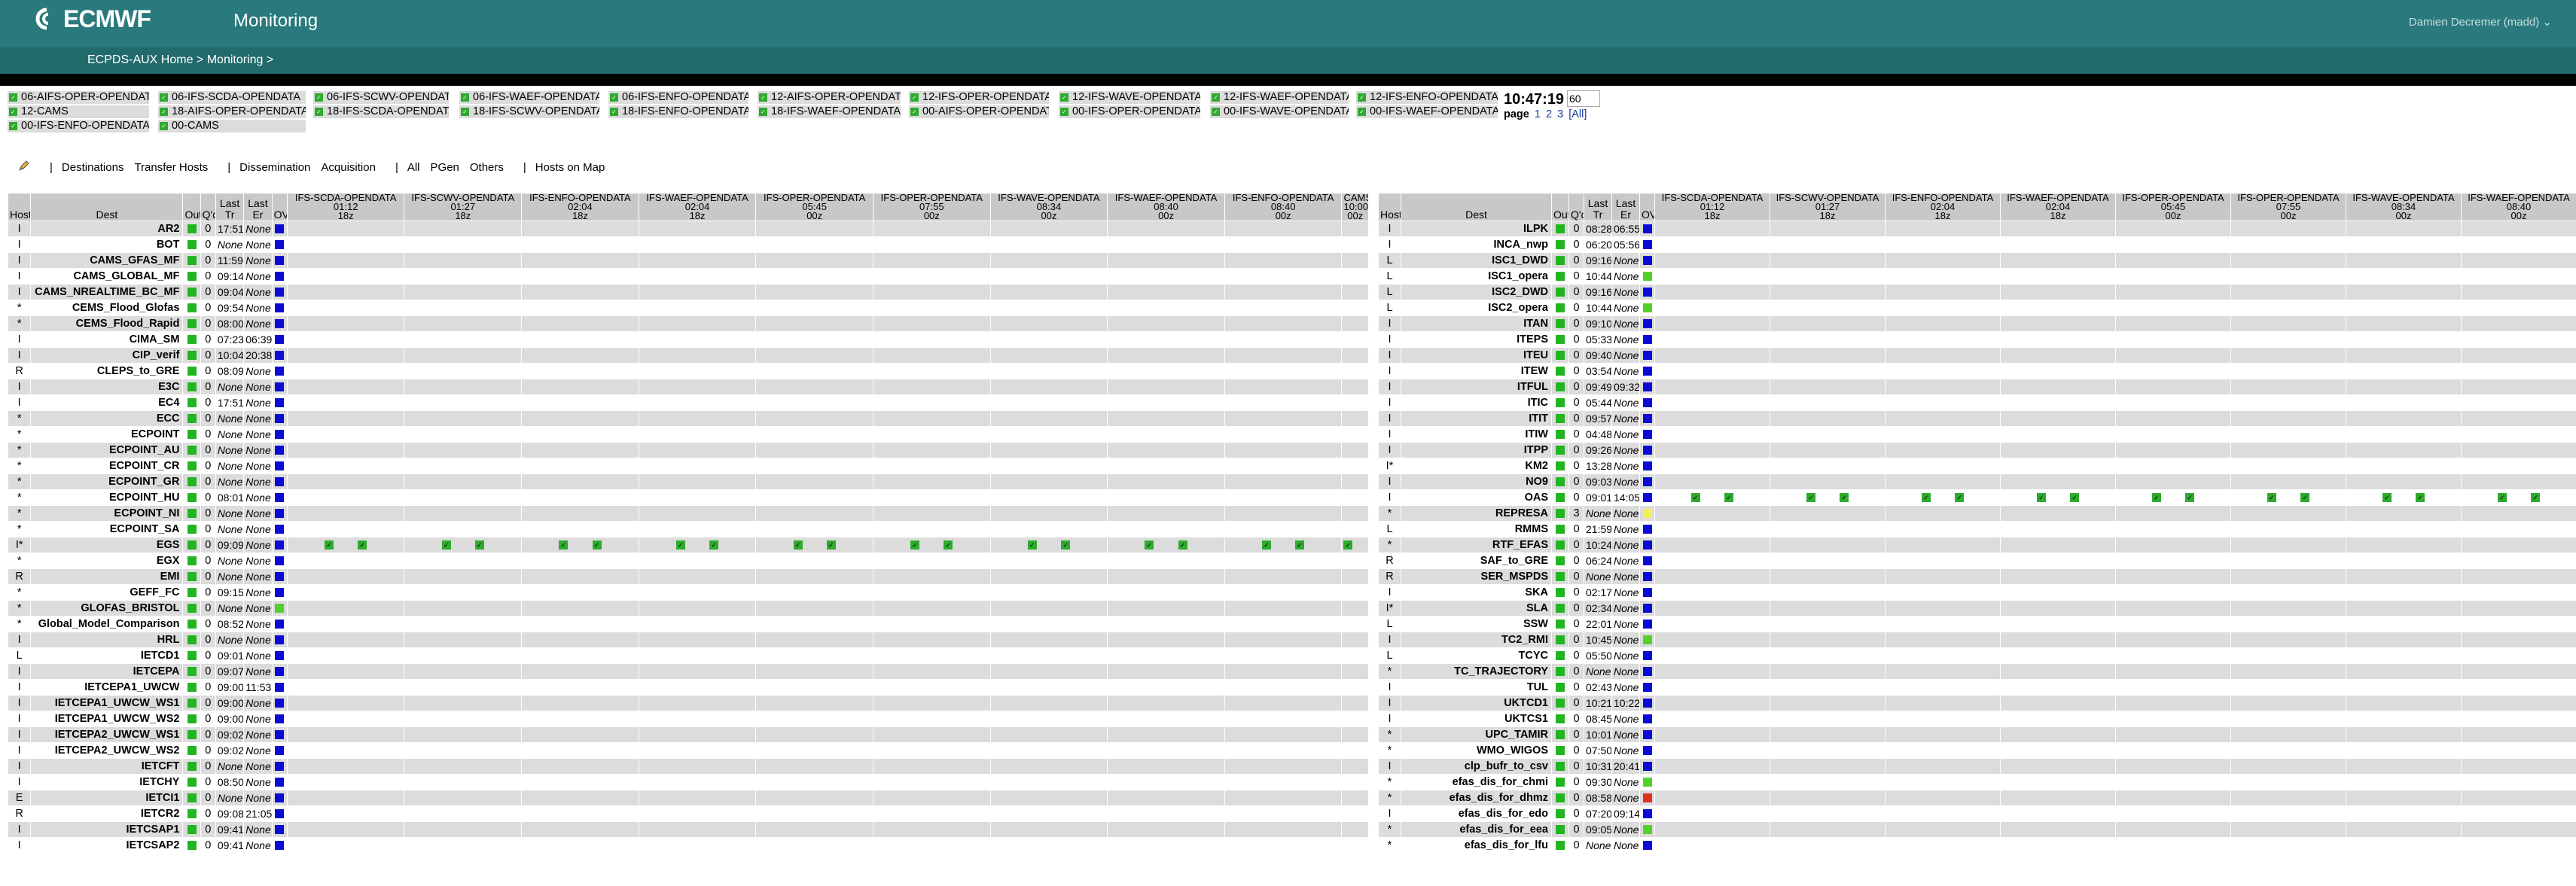  Describe the element at coordinates (168, 561) in the screenshot. I see `destination-link: EGX` at that location.